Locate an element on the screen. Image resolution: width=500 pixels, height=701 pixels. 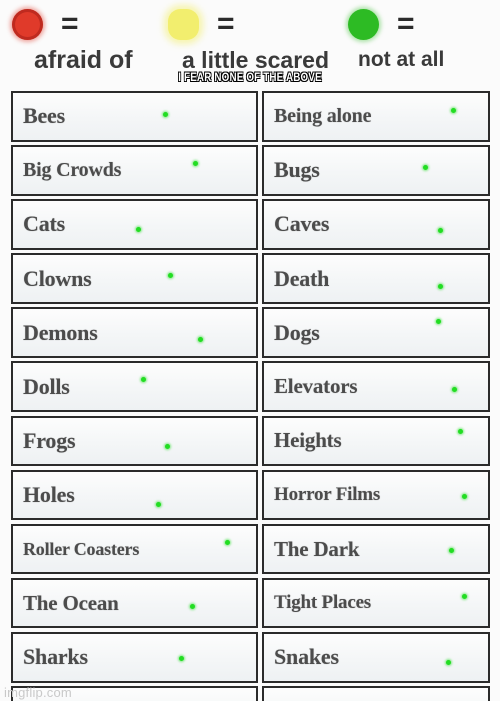
fear-label: Dogs is located at coordinates (297, 332).